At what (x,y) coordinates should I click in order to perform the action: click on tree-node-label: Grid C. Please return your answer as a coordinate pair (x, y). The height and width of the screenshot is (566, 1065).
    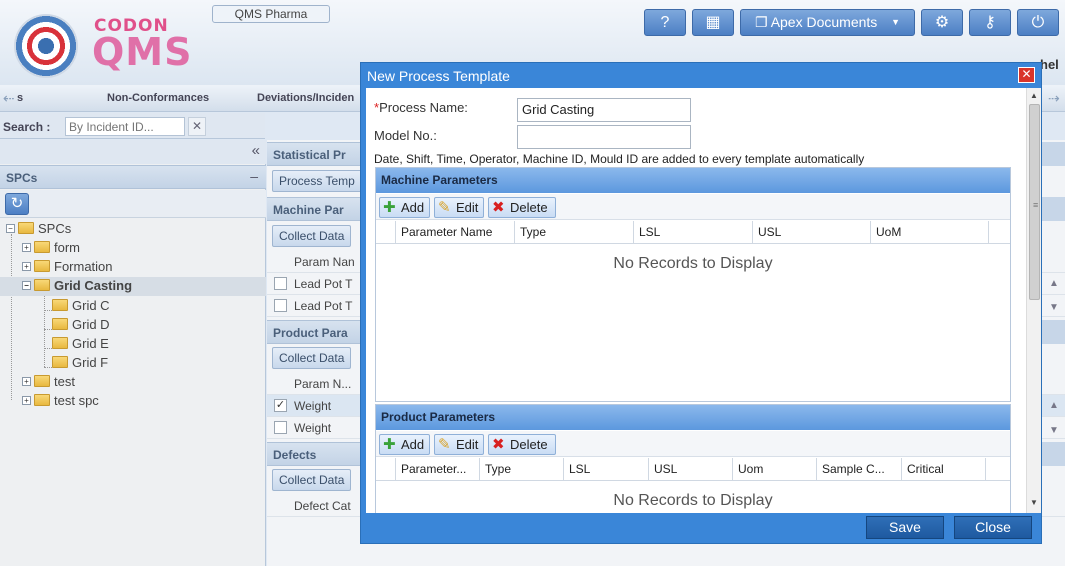
    Looking at the image, I should click on (91, 306).